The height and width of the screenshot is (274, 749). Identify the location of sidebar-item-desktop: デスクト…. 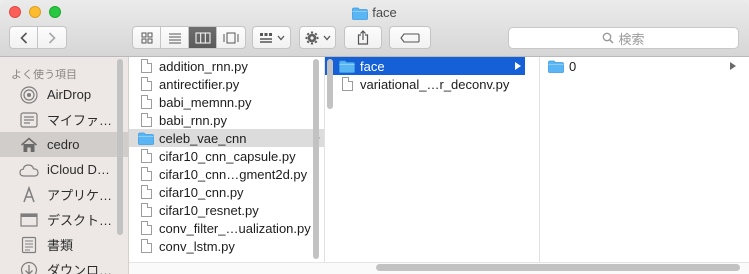
(64, 219).